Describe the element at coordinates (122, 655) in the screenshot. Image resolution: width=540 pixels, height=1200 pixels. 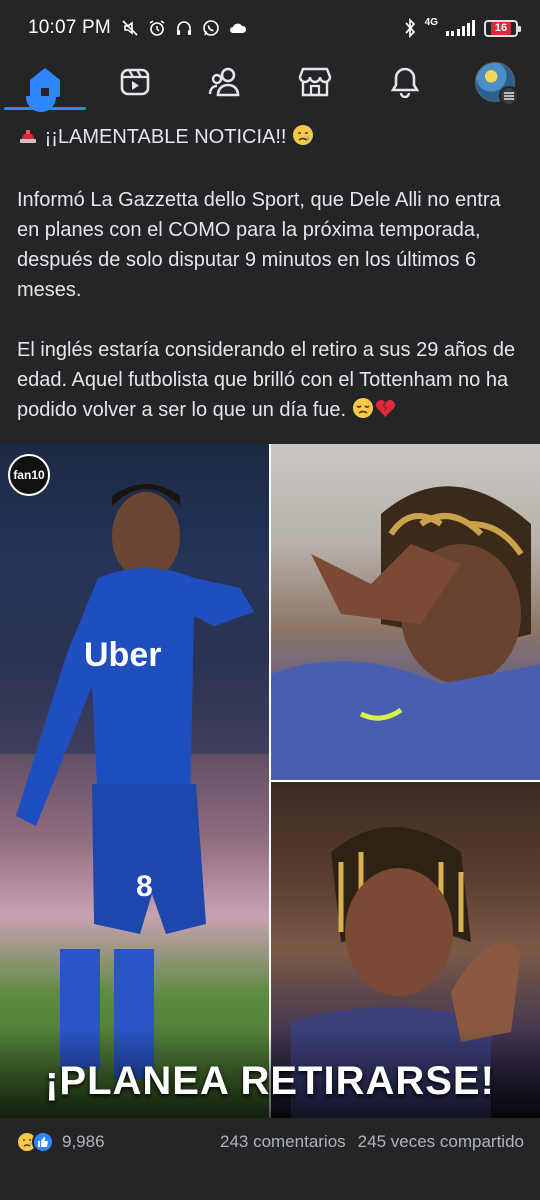
I see `jersey-sponsor: Uber` at that location.